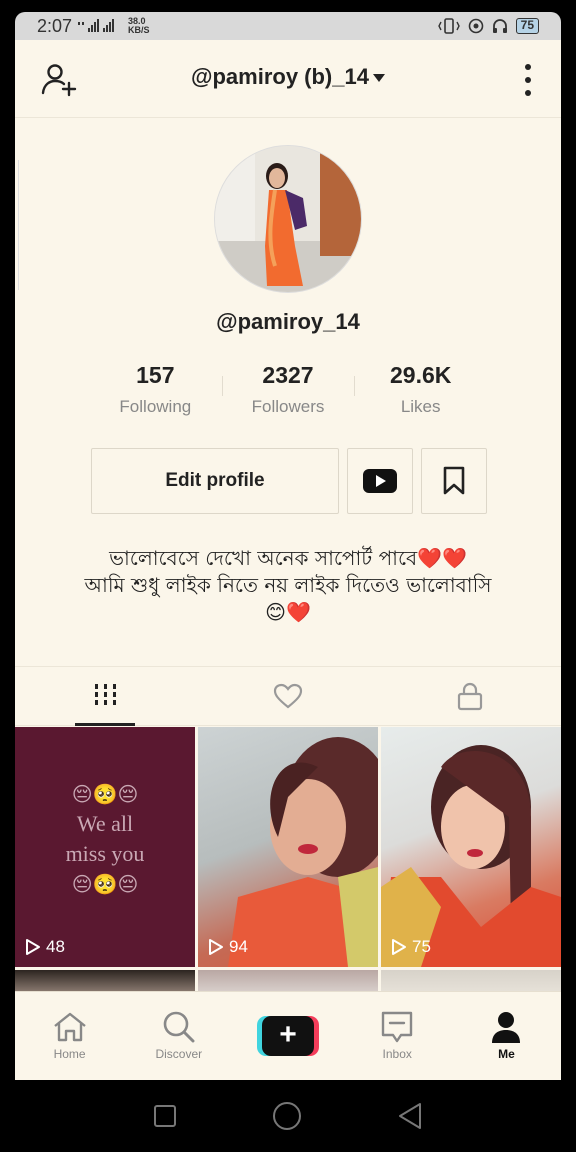 Image resolution: width=576 pixels, height=1152 pixels. I want to click on favorites-button, so click(454, 481).